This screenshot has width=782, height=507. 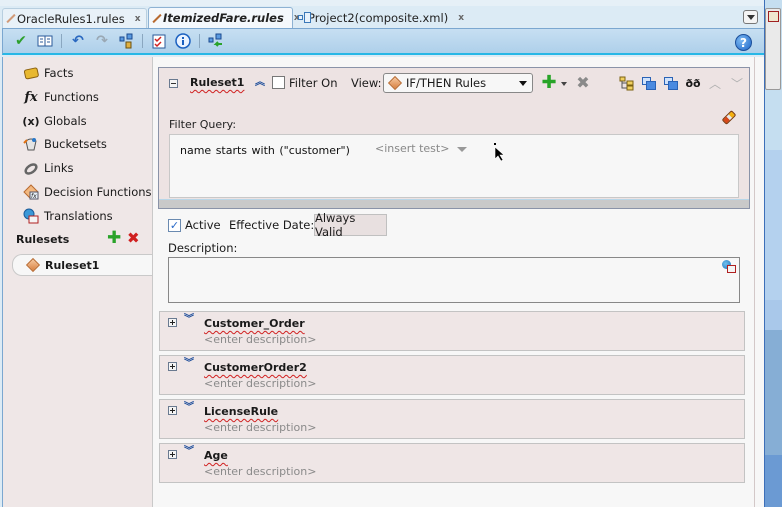 I want to click on nav-label: Facts, so click(x=59, y=73).